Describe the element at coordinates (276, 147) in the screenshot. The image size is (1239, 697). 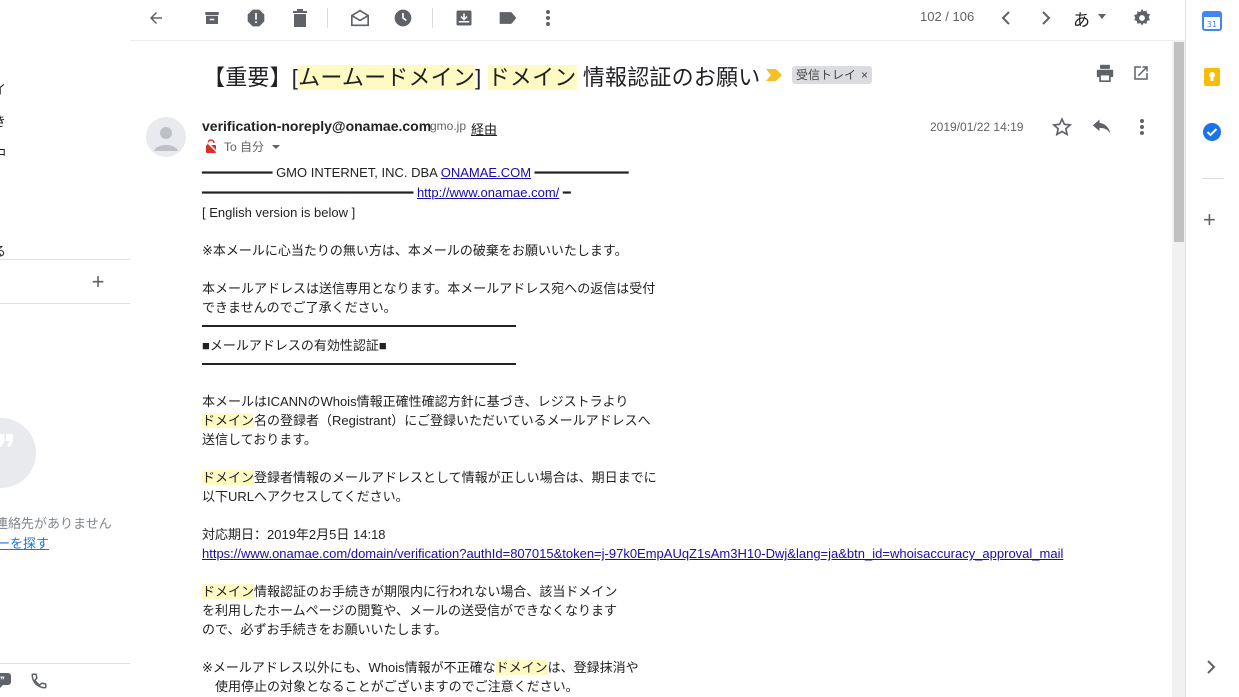
I see `show-details-dropdown-icon` at that location.